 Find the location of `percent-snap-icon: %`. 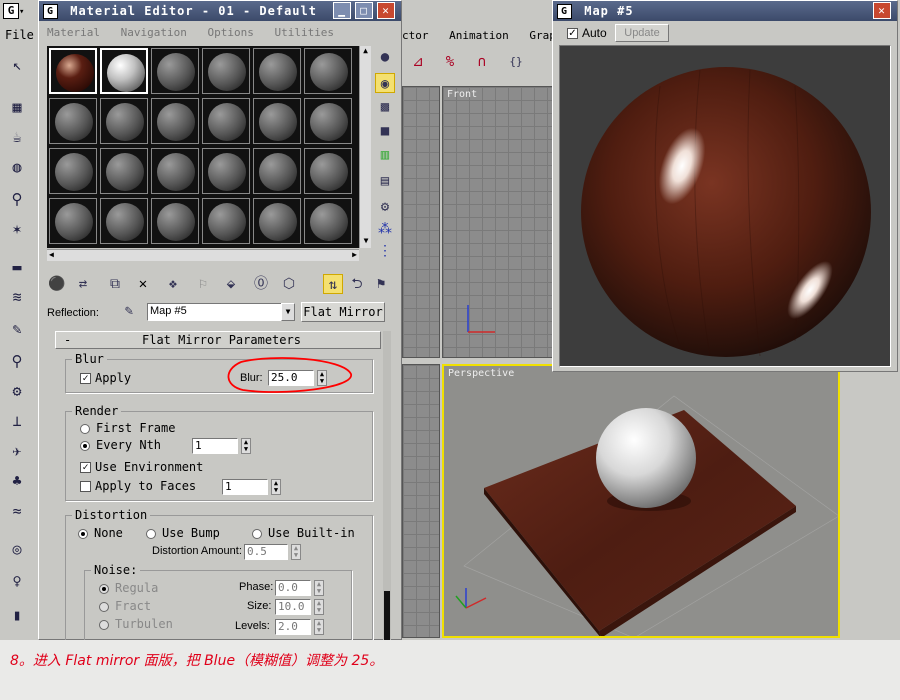

percent-snap-icon: % is located at coordinates (450, 62).